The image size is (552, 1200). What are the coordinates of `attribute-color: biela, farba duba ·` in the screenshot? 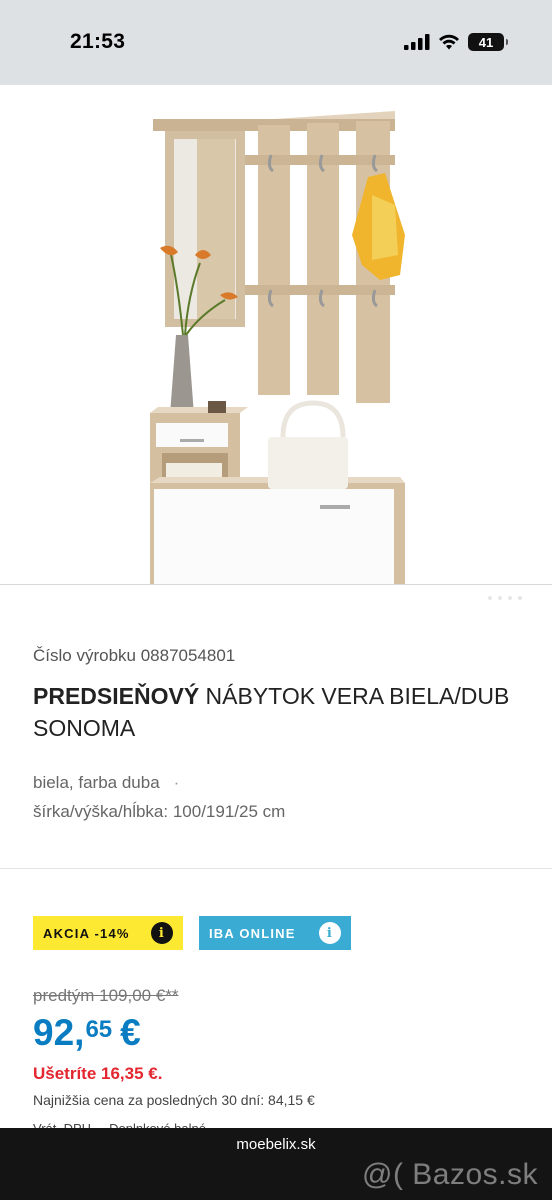 It's located at (106, 782).